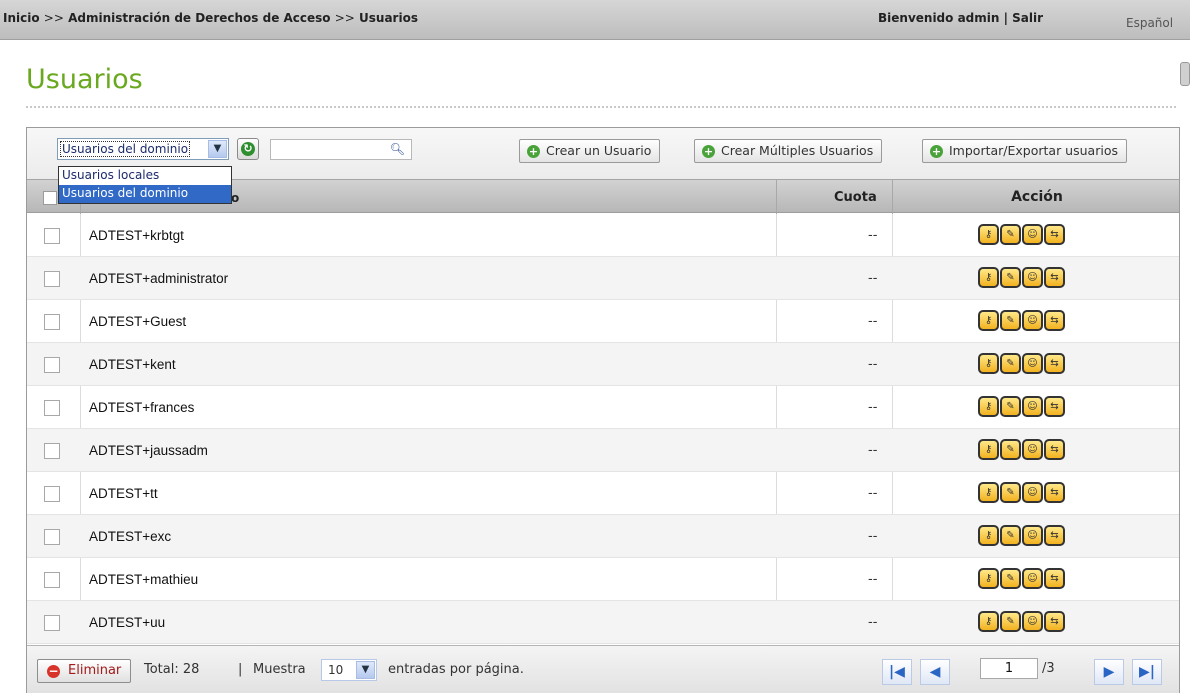 This screenshot has height=697, width=1190. Describe the element at coordinates (1009, 668) in the screenshot. I see `page-number-input: 1` at that location.